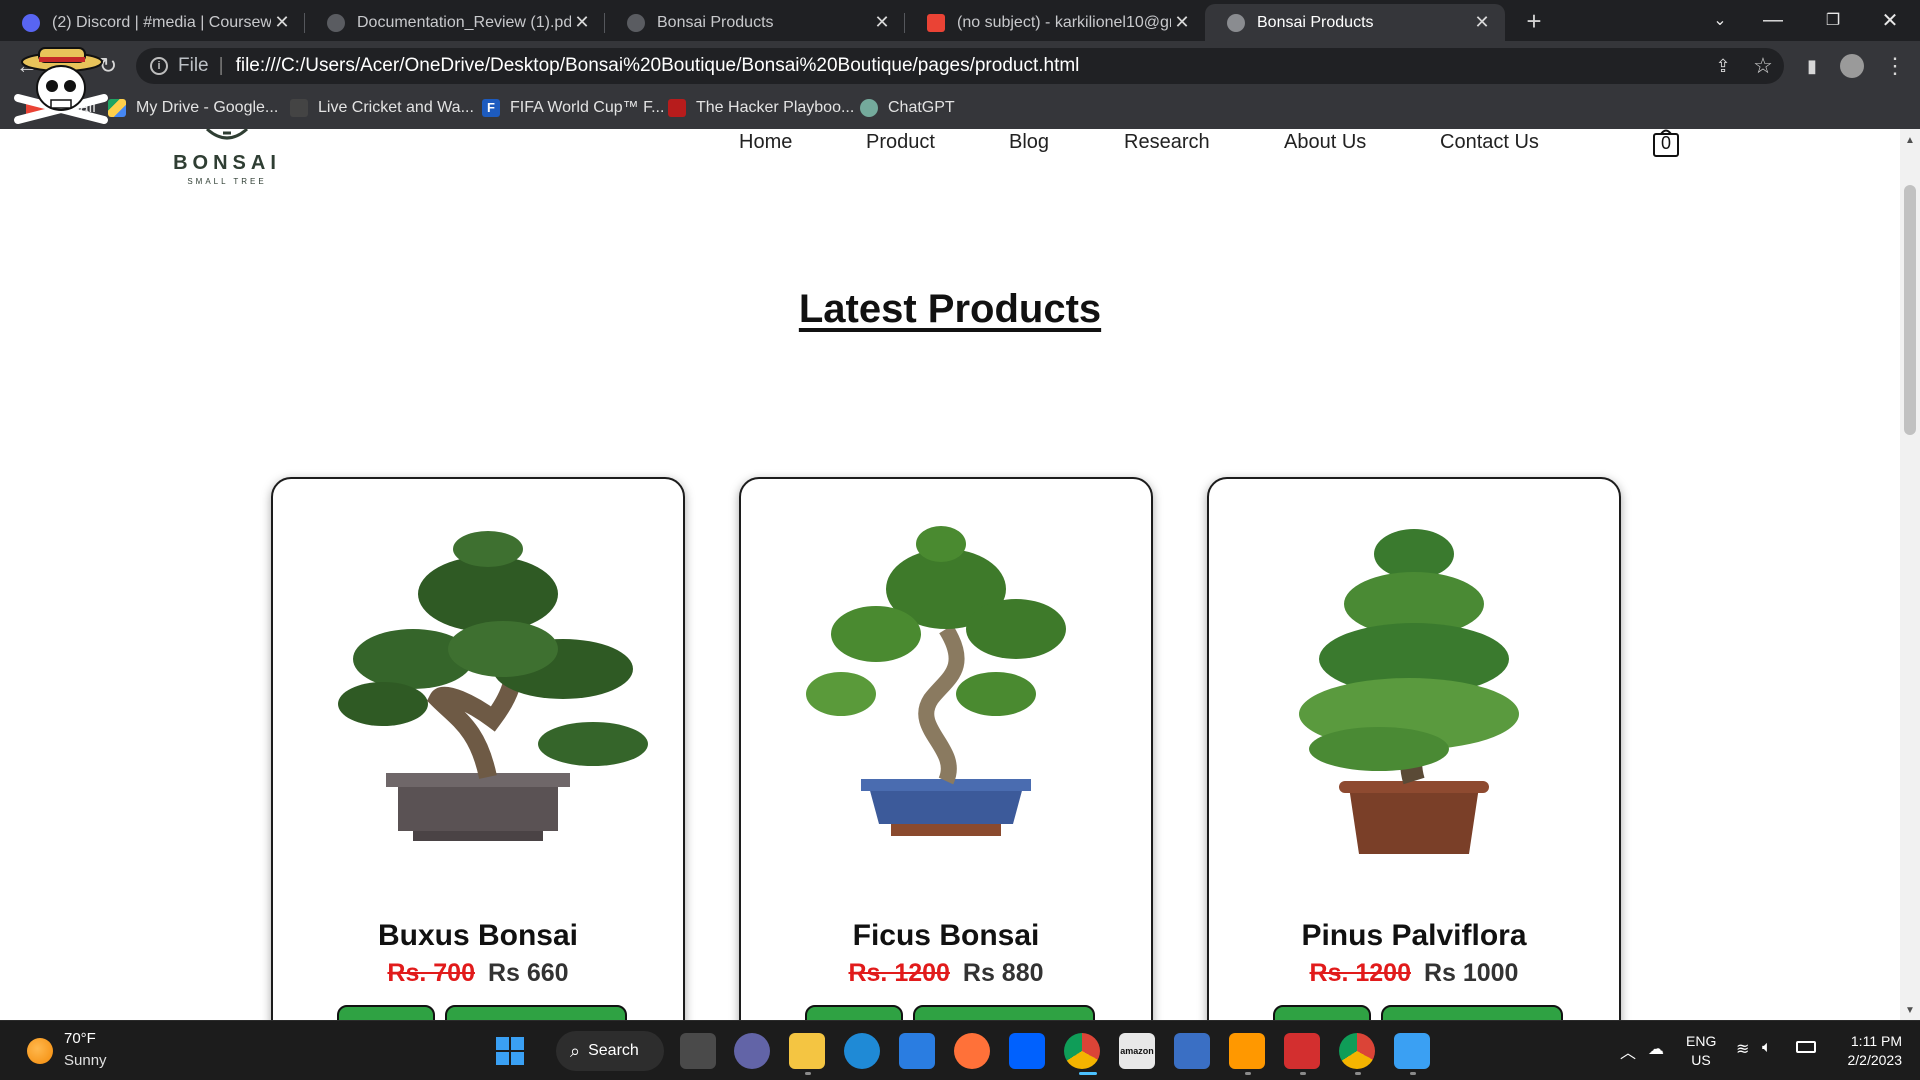 This screenshot has width=1920, height=1080. What do you see at coordinates (1003, 973) in the screenshot?
I see `sale-price: Rs 880` at bounding box center [1003, 973].